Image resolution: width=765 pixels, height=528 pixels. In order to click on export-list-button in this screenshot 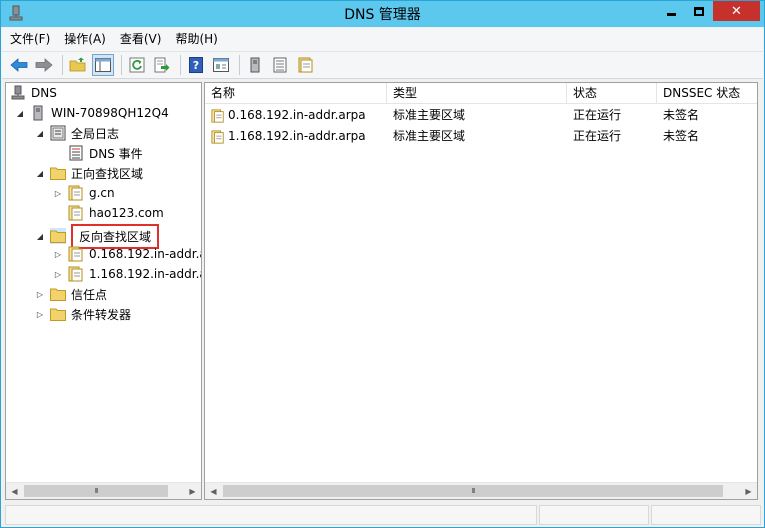, I will do `click(162, 65)`.